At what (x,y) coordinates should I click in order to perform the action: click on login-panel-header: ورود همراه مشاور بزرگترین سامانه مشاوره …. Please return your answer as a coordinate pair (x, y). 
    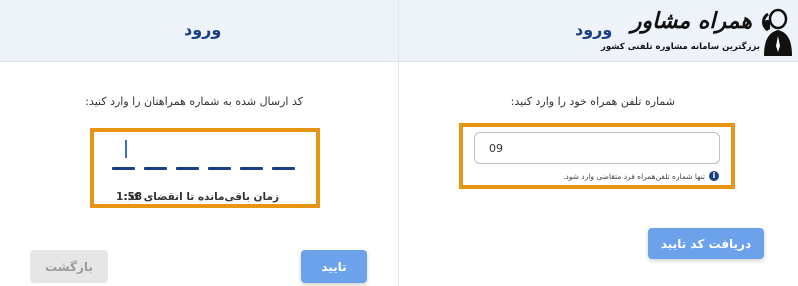
    Looking at the image, I should click on (598, 31).